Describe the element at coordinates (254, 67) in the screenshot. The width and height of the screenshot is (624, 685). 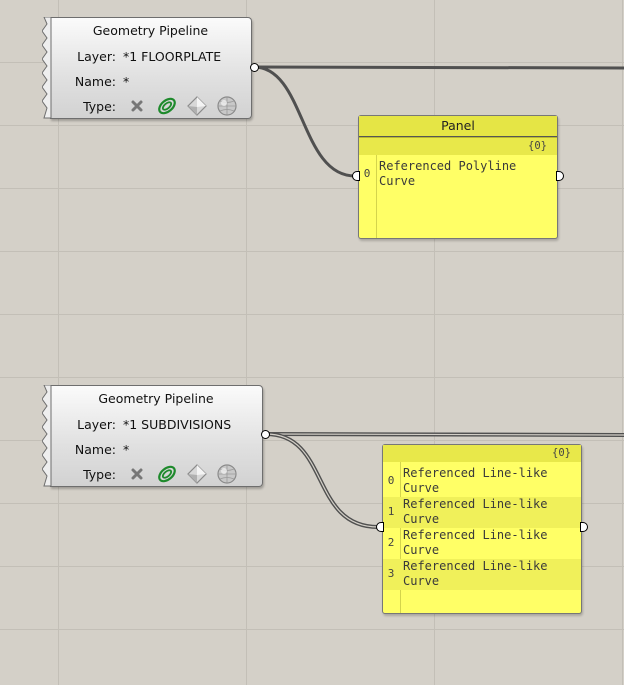
I see `node1-output-grip` at that location.